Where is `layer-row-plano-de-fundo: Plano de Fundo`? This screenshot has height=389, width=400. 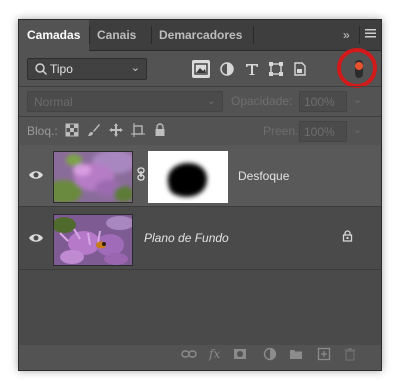 layer-row-plano-de-fundo: Plano de Fundo is located at coordinates (200, 239).